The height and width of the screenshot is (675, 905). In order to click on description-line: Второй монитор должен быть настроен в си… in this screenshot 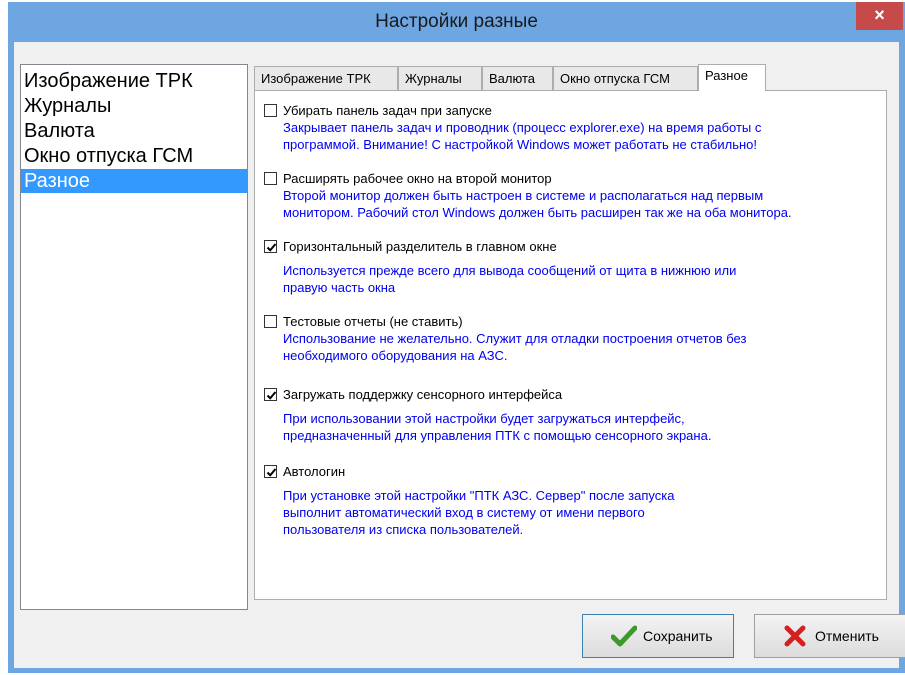, I will do `click(523, 195)`.